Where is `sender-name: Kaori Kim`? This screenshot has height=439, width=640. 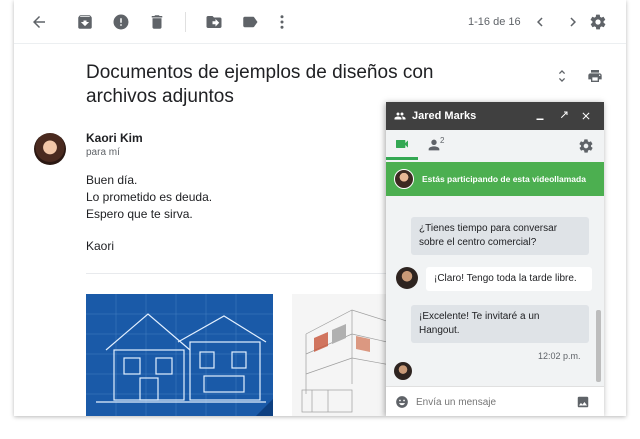
sender-name: Kaori Kim is located at coordinates (114, 138).